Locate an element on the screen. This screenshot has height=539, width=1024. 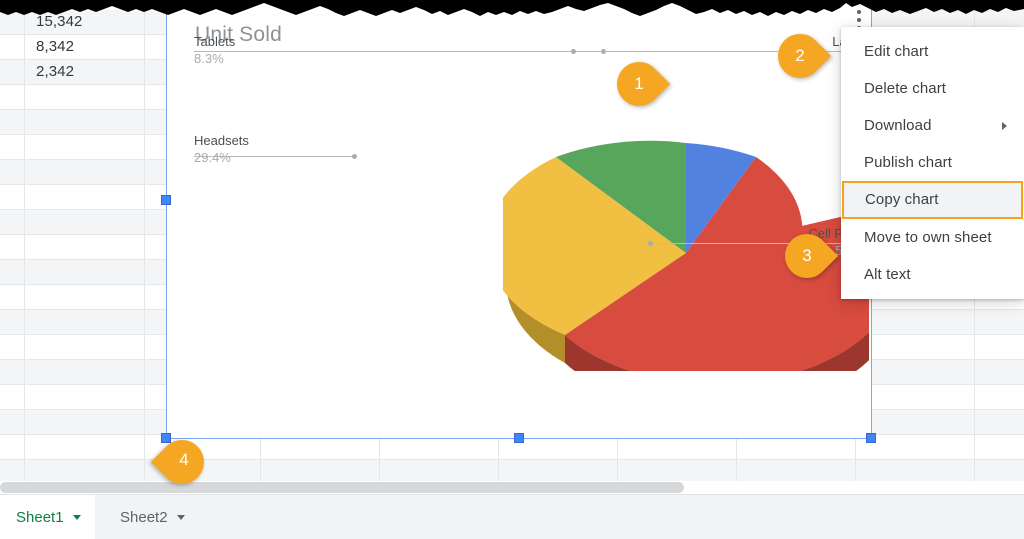
cell-value: 2,342 is located at coordinates (84, 72).